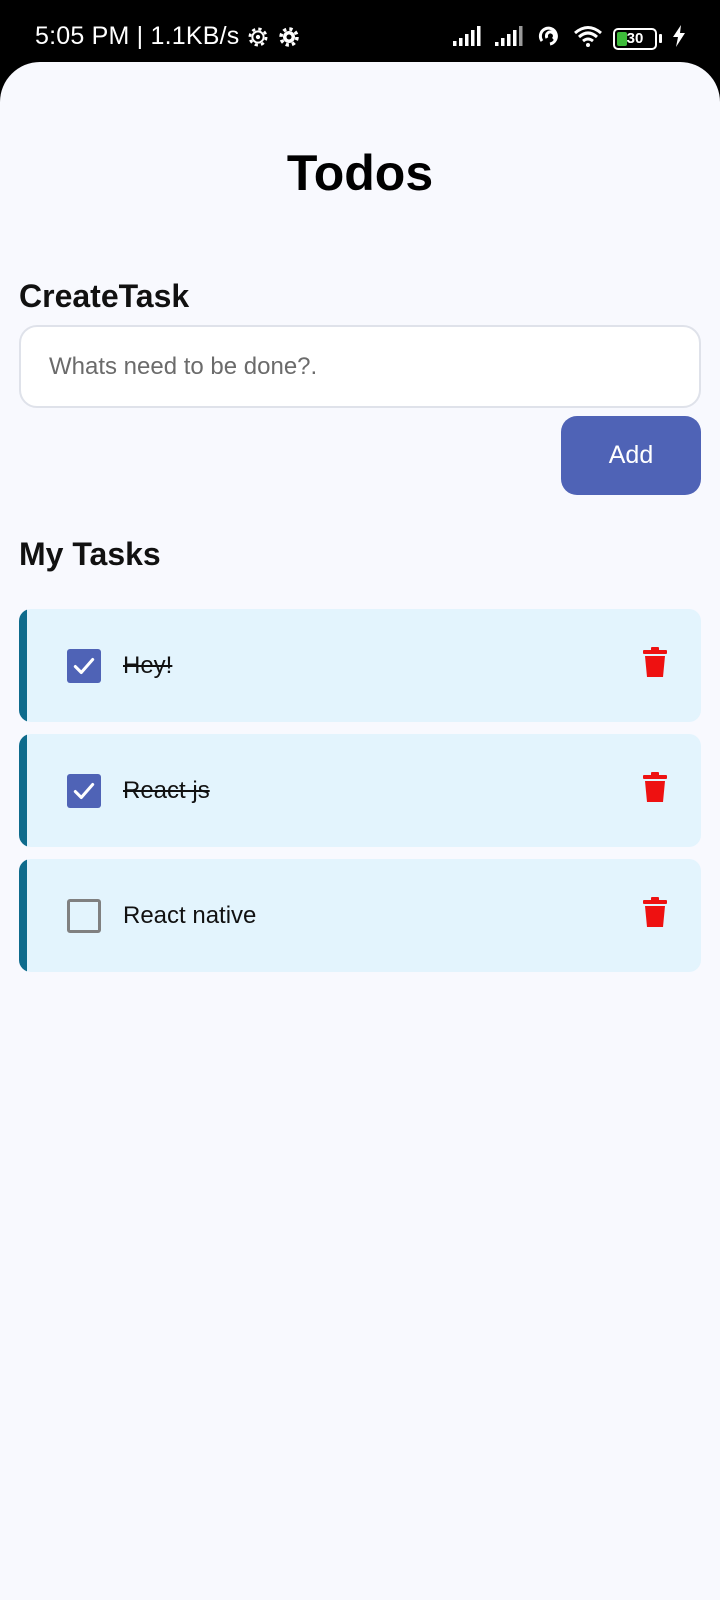  What do you see at coordinates (166, 790) in the screenshot?
I see `task-label: React js` at bounding box center [166, 790].